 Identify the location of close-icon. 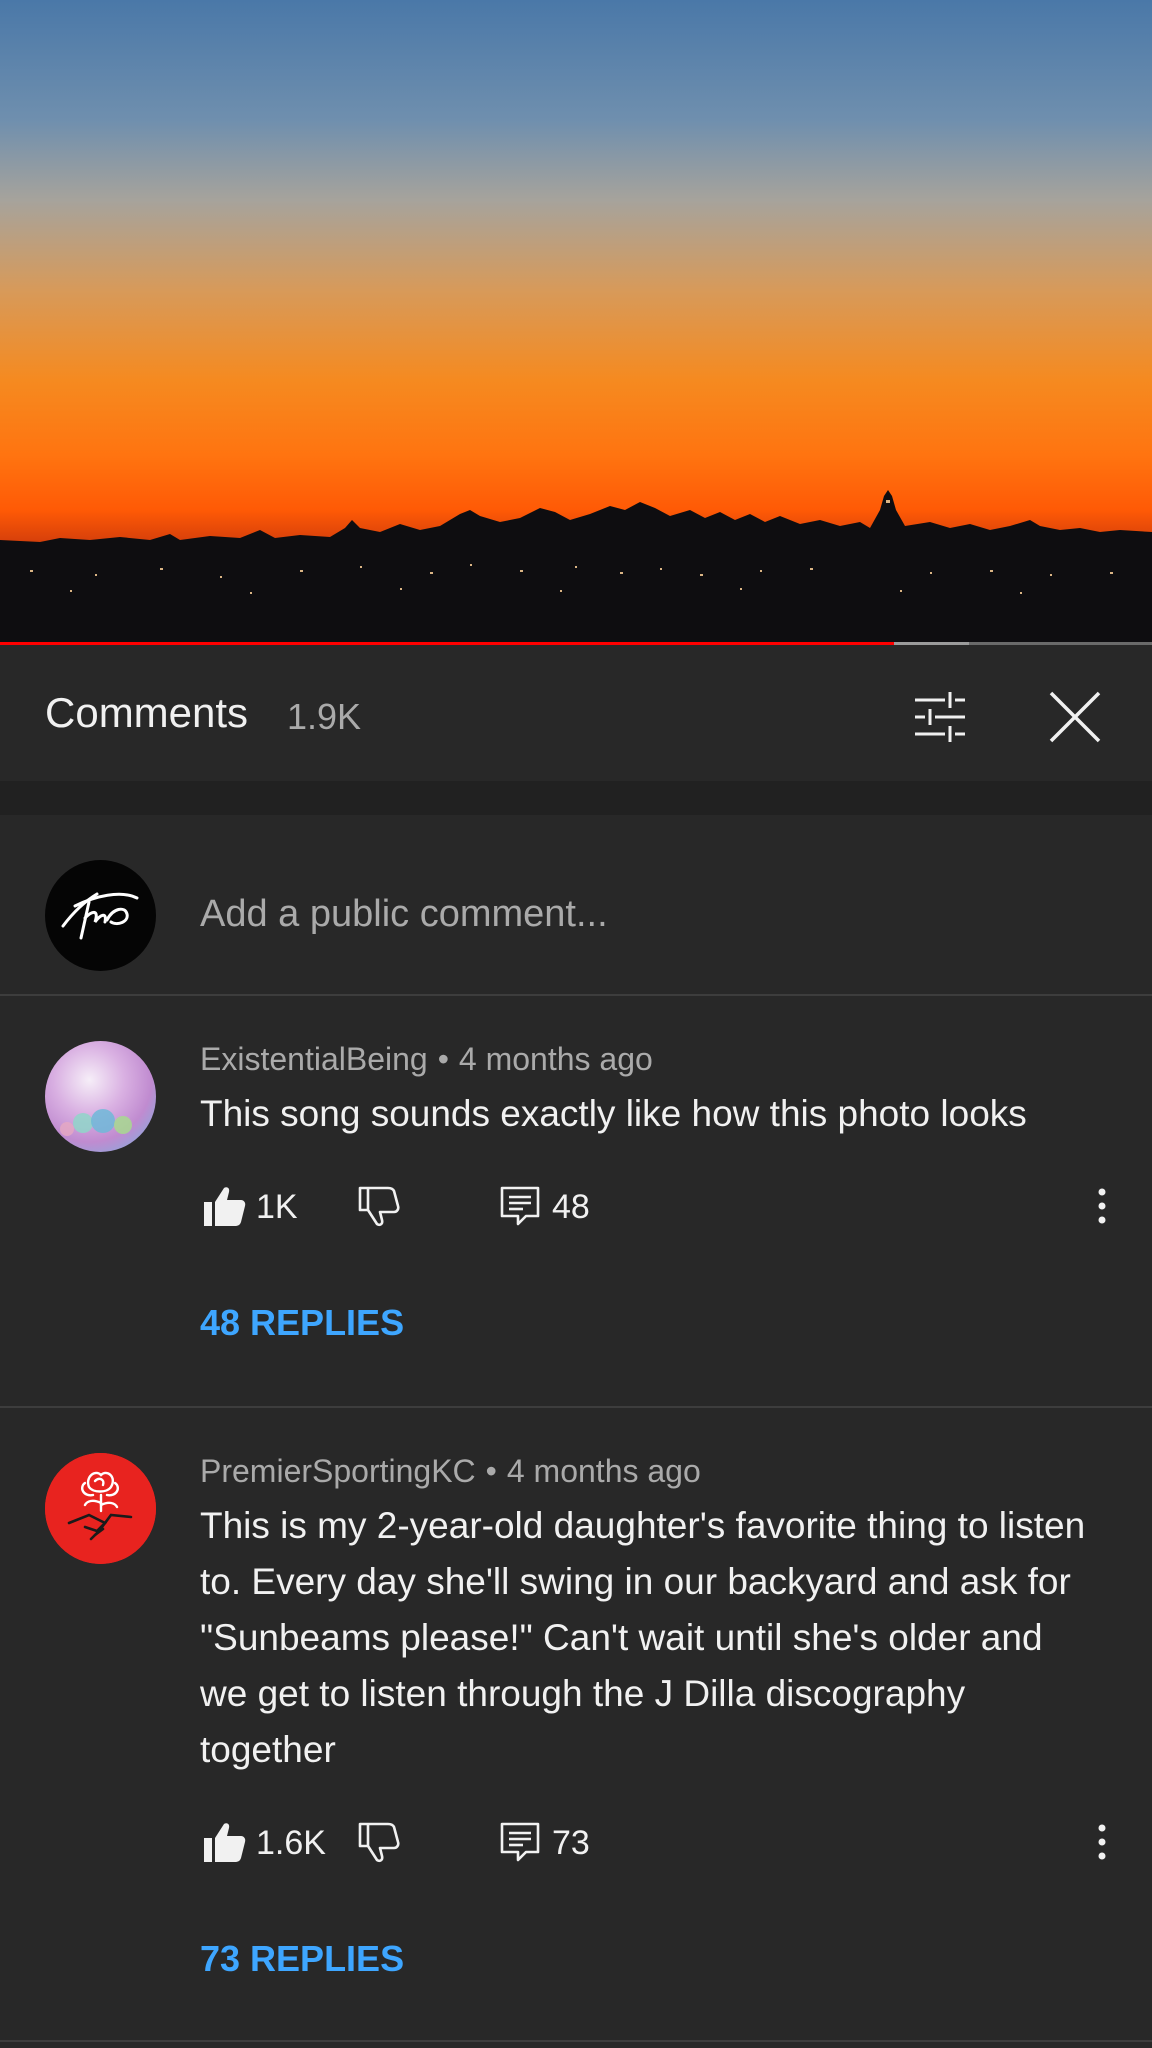
(1075, 717).